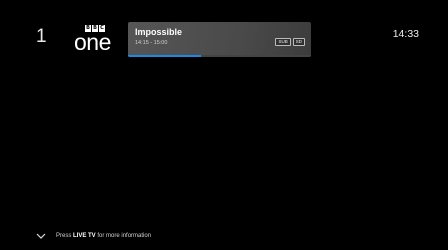 The image size is (448, 250). I want to click on program-card: Impossible 14:15 - 15:00 SUB SD, so click(219, 39).